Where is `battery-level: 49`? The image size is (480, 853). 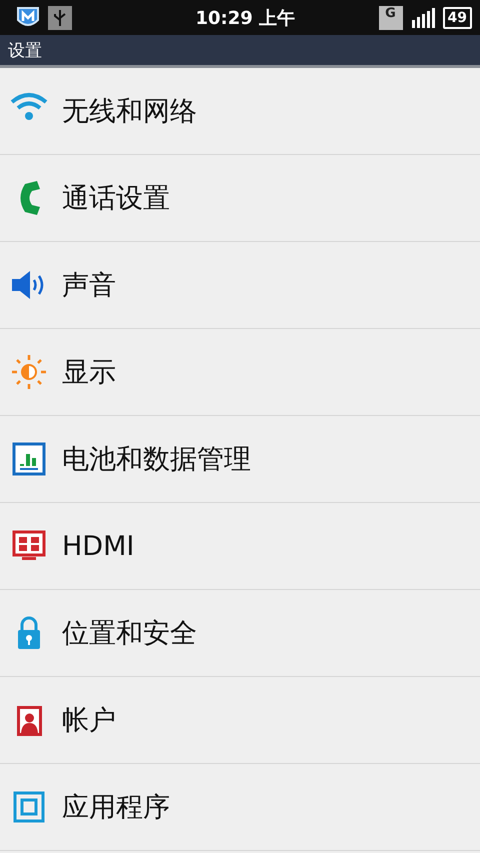 battery-level: 49 is located at coordinates (457, 17).